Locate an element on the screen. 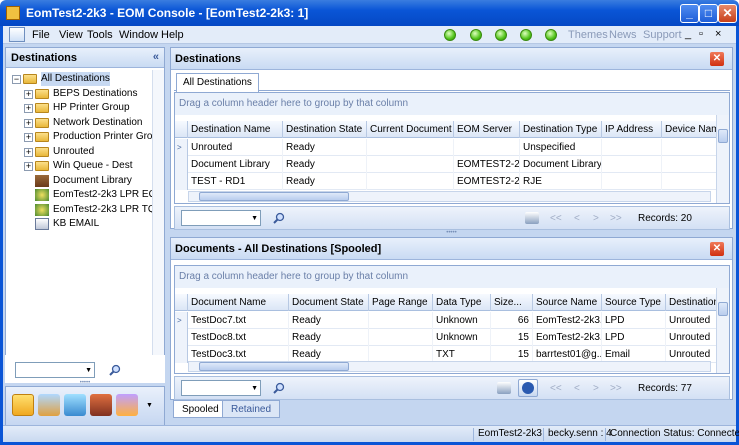 The width and height of the screenshot is (739, 445). column-header: Destination Name is located at coordinates (235, 129).